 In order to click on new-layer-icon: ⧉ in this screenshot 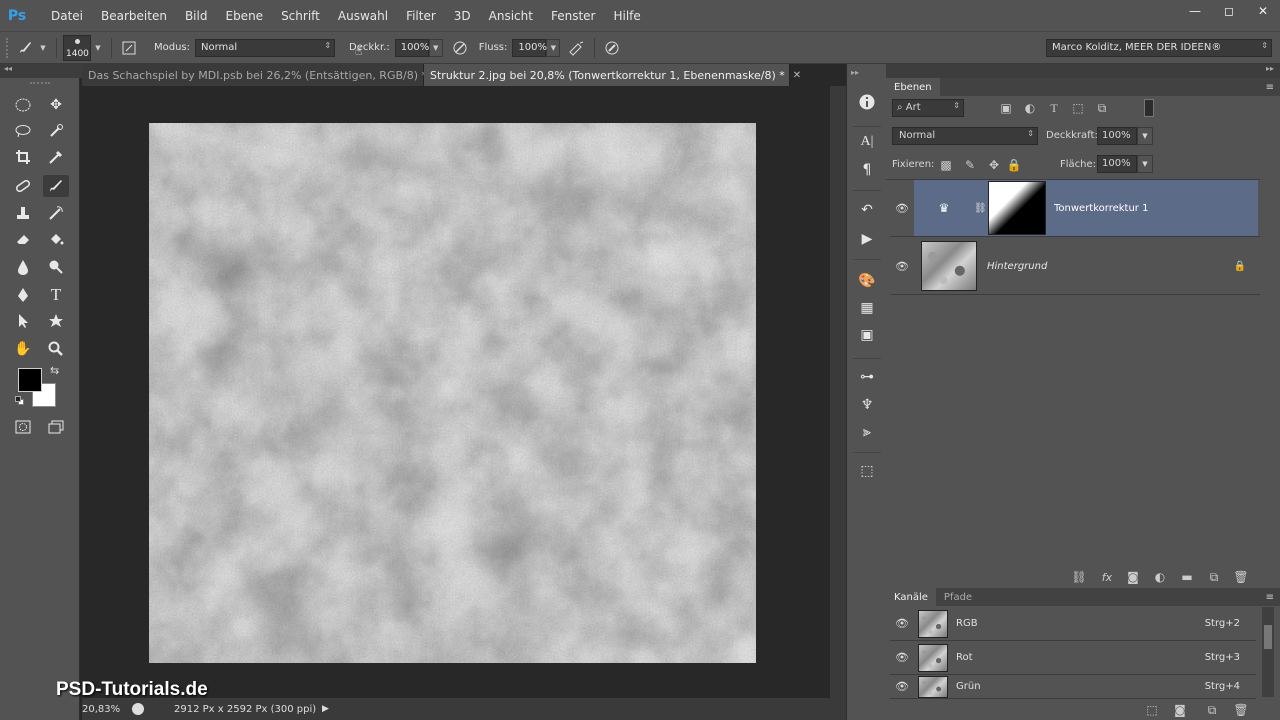, I will do `click(1214, 577)`.